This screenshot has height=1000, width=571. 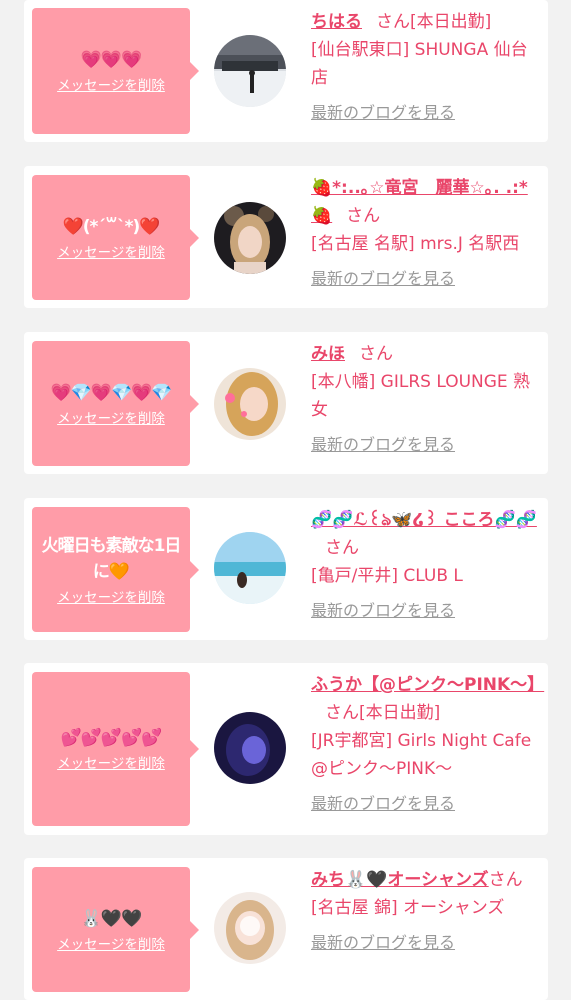 I want to click on shop-name: [名古屋 錦] オーシャンズ, so click(x=408, y=908).